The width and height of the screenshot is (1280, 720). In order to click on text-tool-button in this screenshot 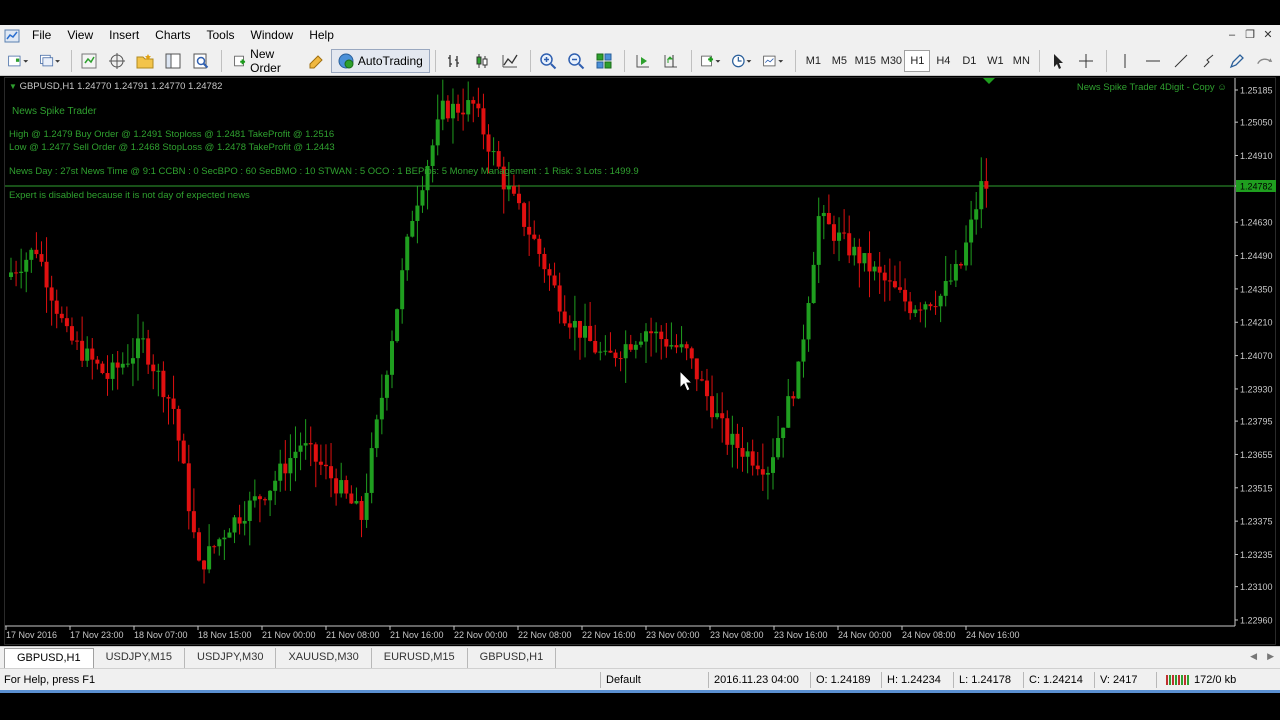, I will do `click(1237, 61)`.